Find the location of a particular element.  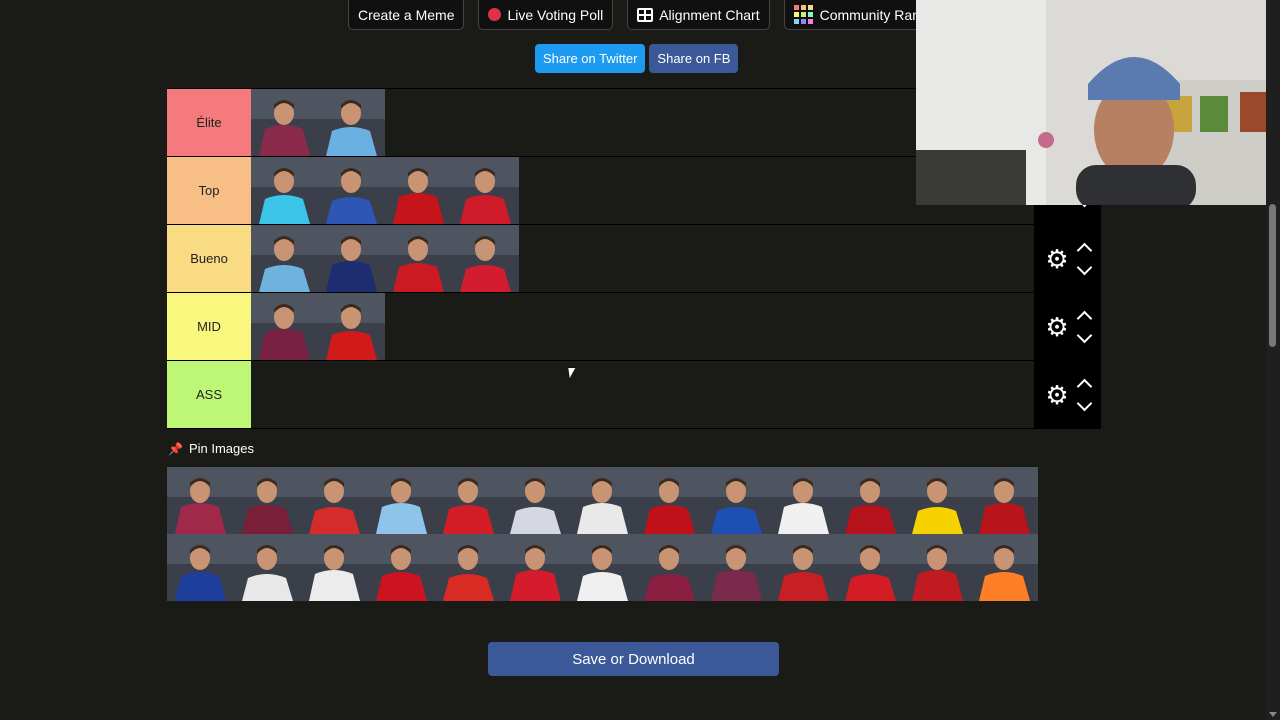

scrollbar is located at coordinates (1273, 360).